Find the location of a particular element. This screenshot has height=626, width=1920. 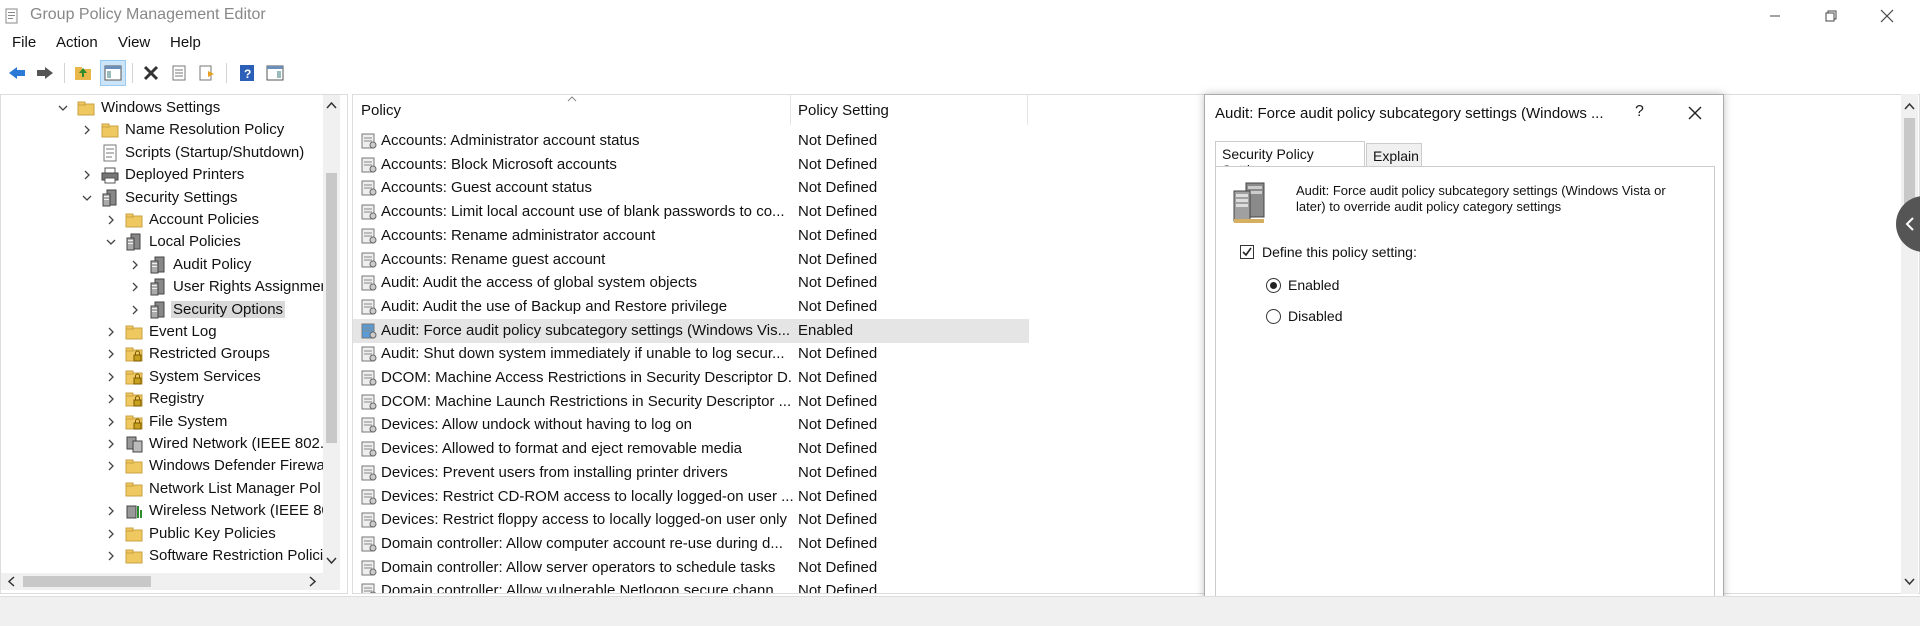

list-scroll-thumb is located at coordinates (1909, 163).